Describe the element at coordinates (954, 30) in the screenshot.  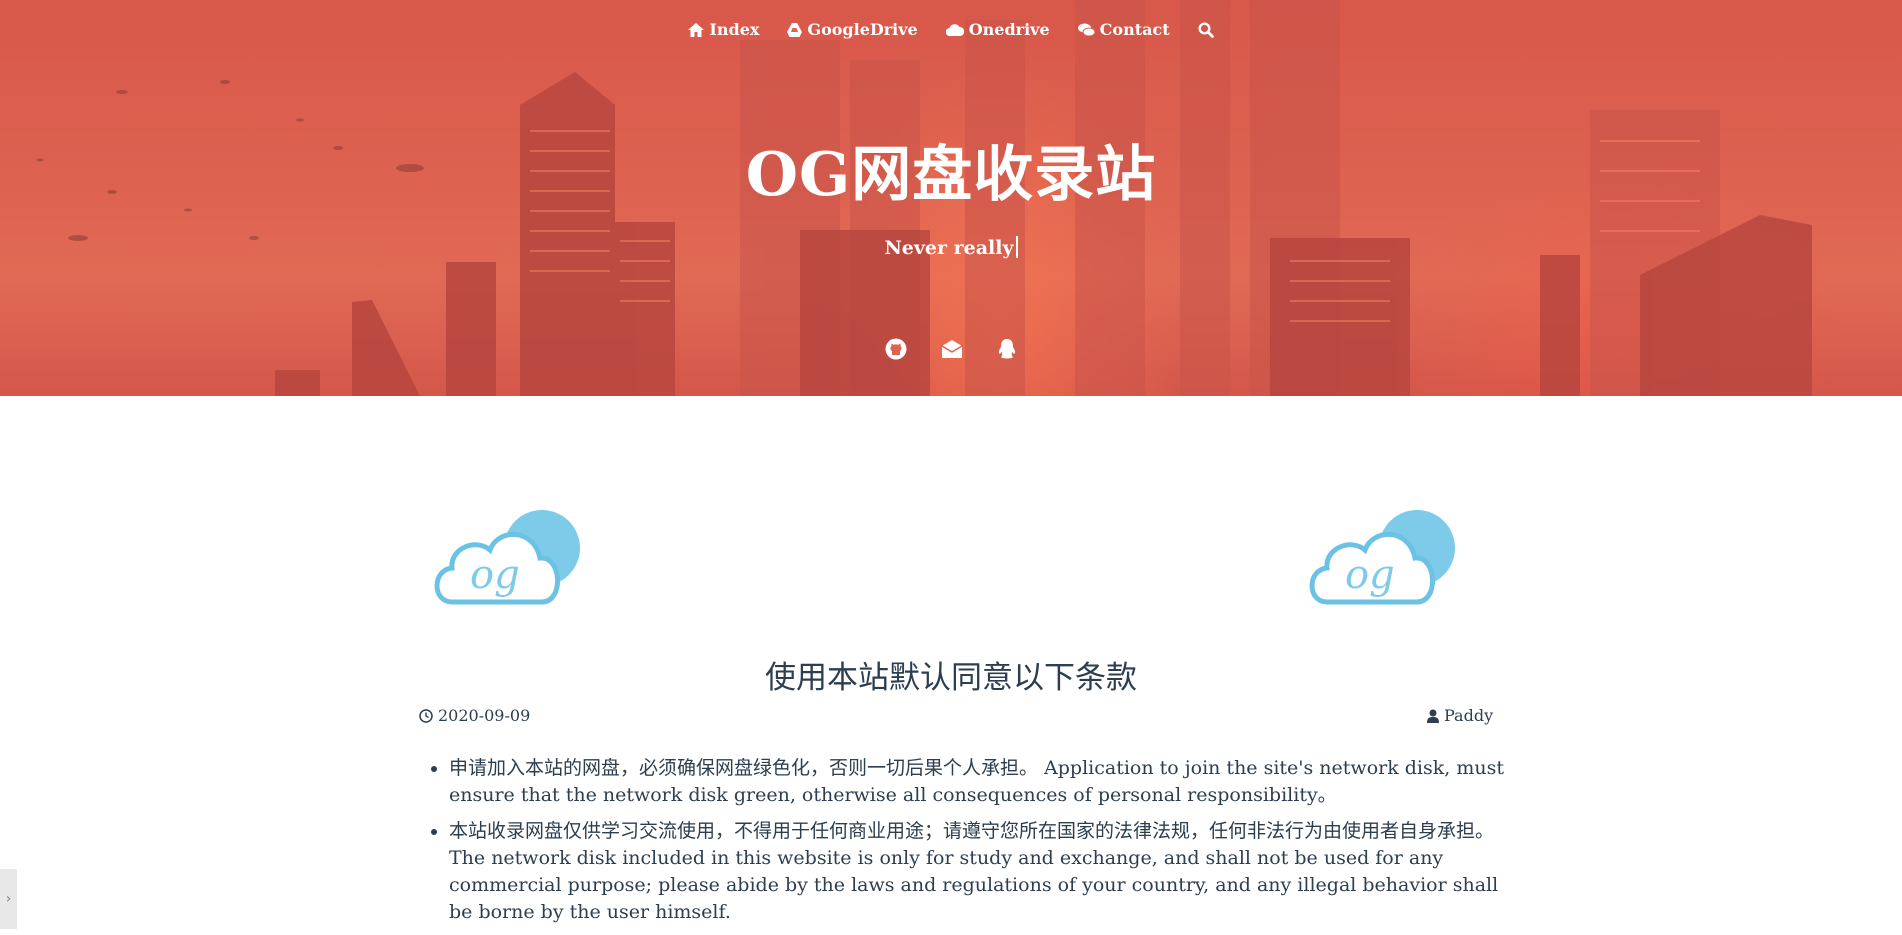
I see `cloud-icon` at that location.